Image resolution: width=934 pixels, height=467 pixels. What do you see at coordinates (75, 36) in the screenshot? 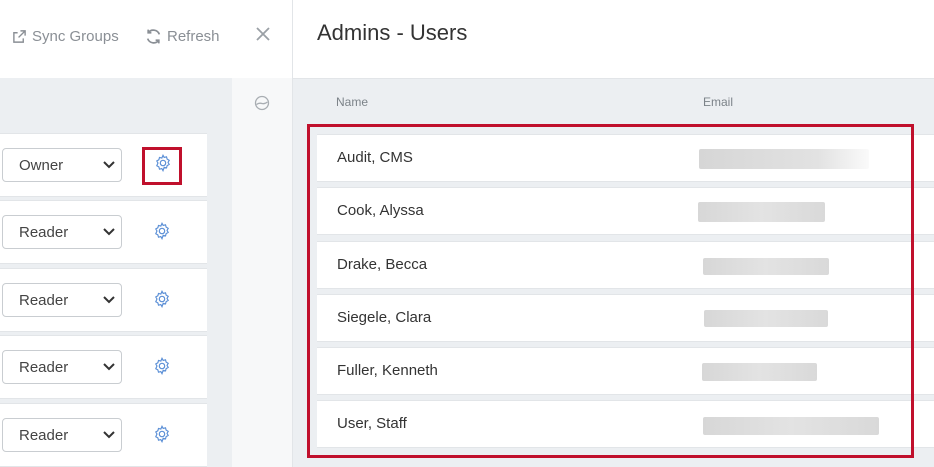
I see `sync-groups-label: Sync Groups` at bounding box center [75, 36].